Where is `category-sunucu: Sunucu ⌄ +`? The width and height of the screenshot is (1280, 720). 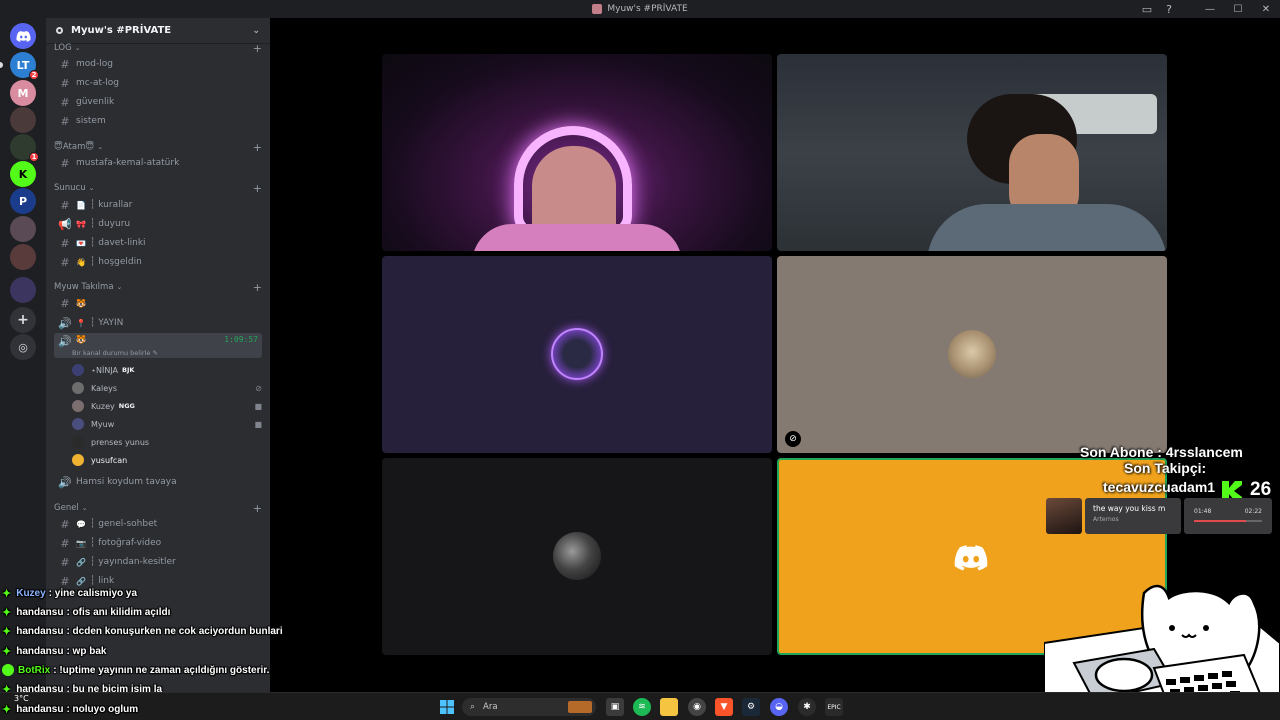 category-sunucu: Sunucu ⌄ + is located at coordinates (158, 188).